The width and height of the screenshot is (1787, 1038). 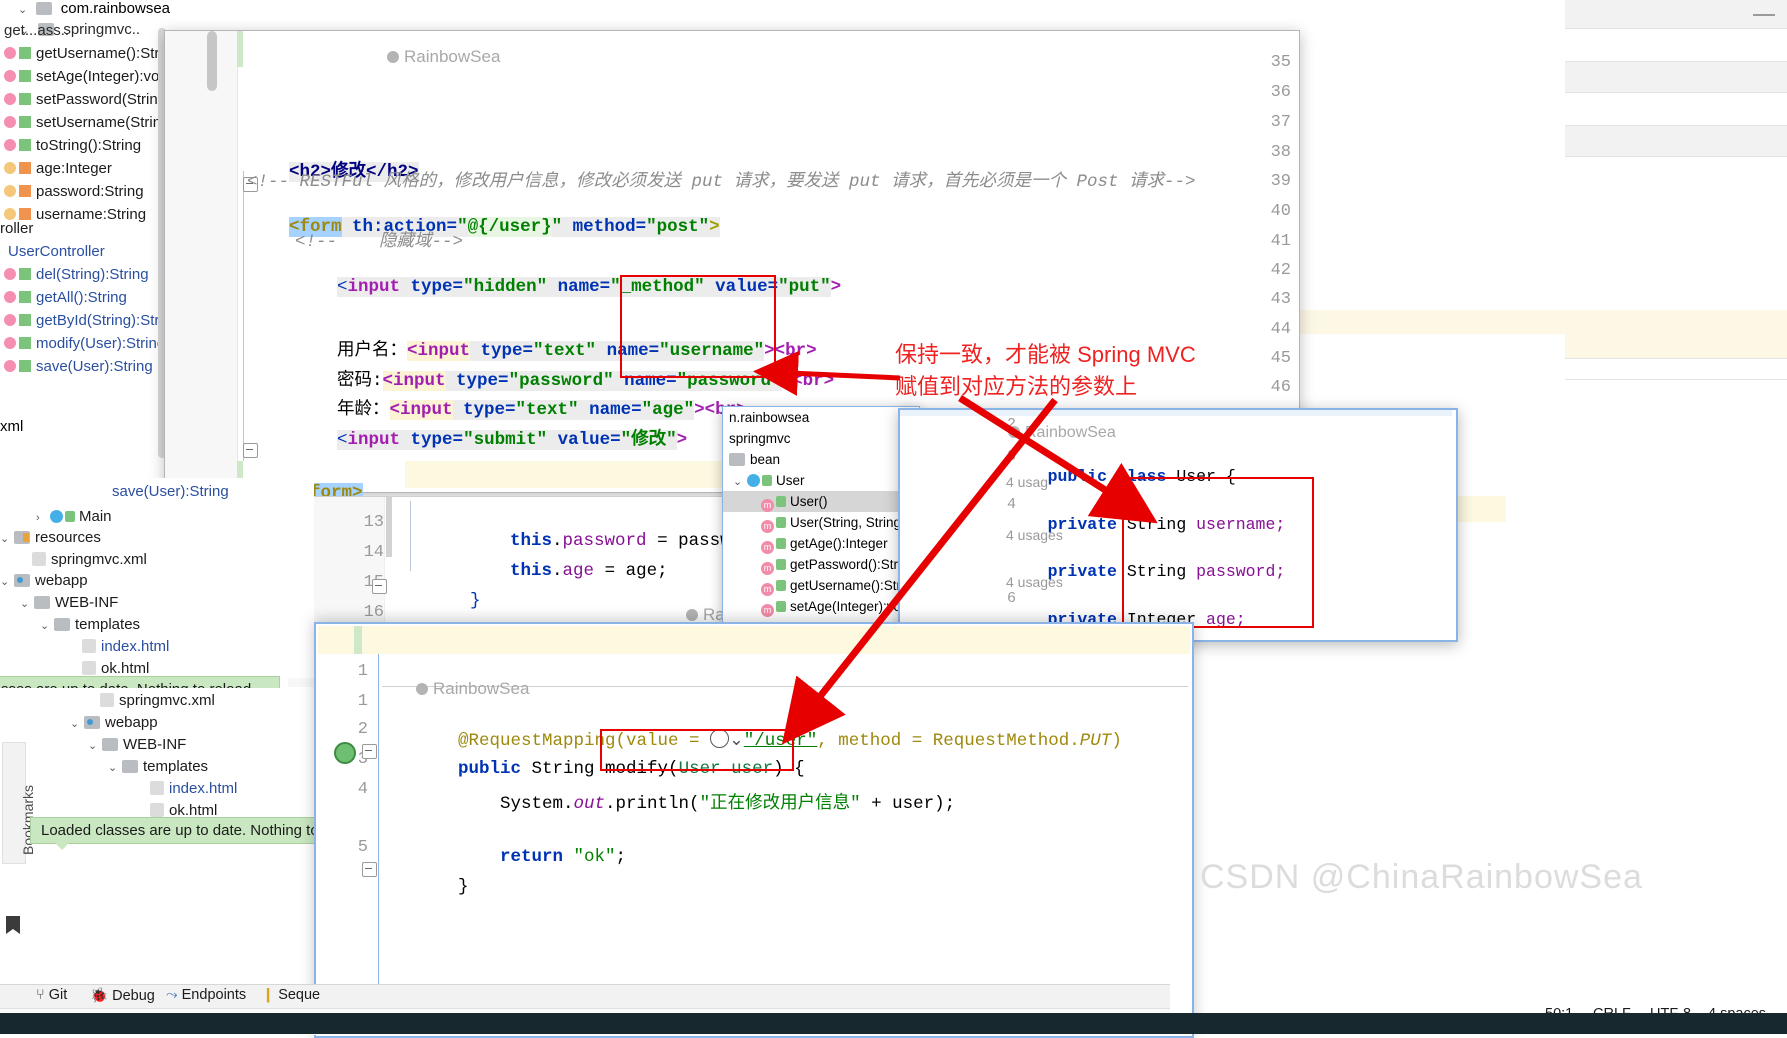 I want to click on toolbar-item-debug: 🐞 Debug, so click(x=122, y=995).